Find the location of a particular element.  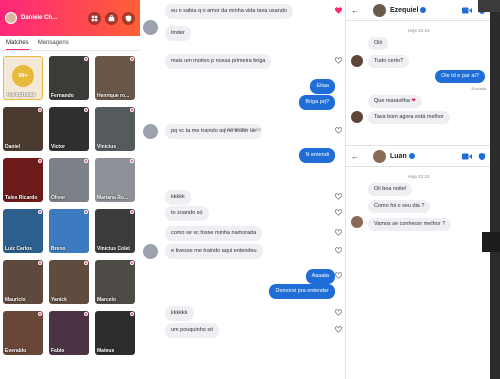

sent-message: Aaaata is located at coordinates (320, 276).